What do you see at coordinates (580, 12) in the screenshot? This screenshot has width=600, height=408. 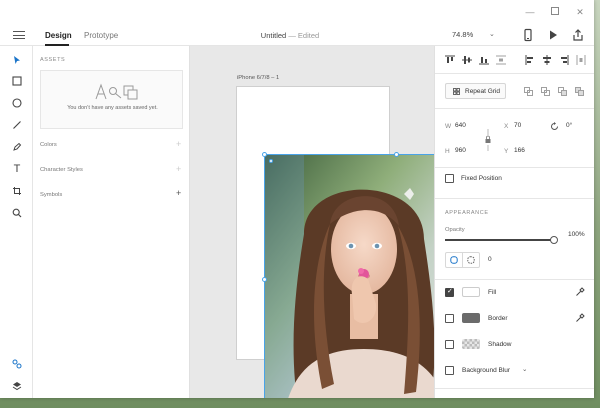 I see `close-icon: ✕` at bounding box center [580, 12].